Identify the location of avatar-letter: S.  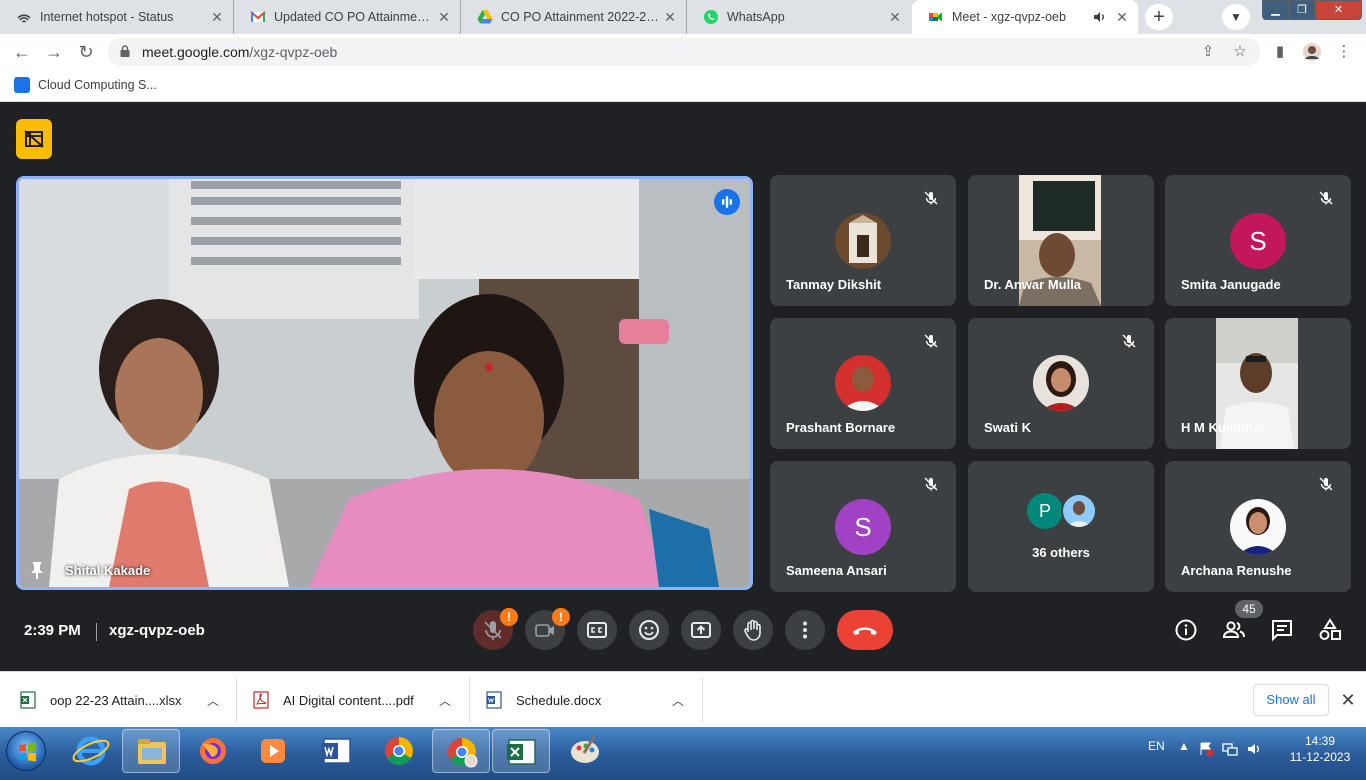
(863, 527).